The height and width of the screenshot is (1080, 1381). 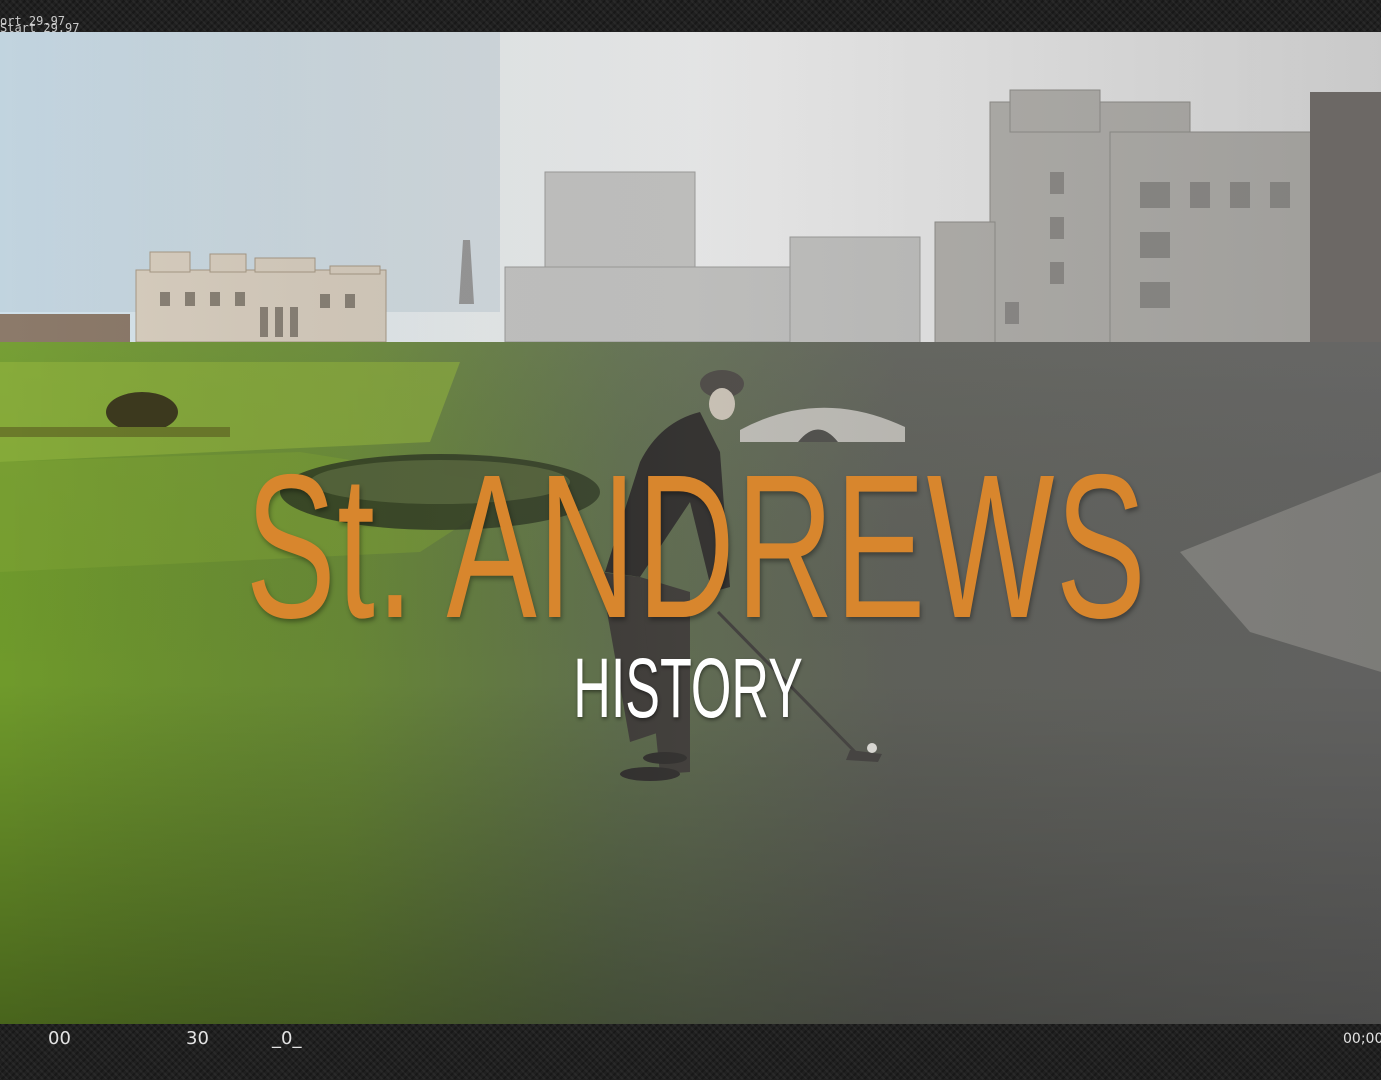 I want to click on page-title: St. ANDREWS, so click(x=696, y=546).